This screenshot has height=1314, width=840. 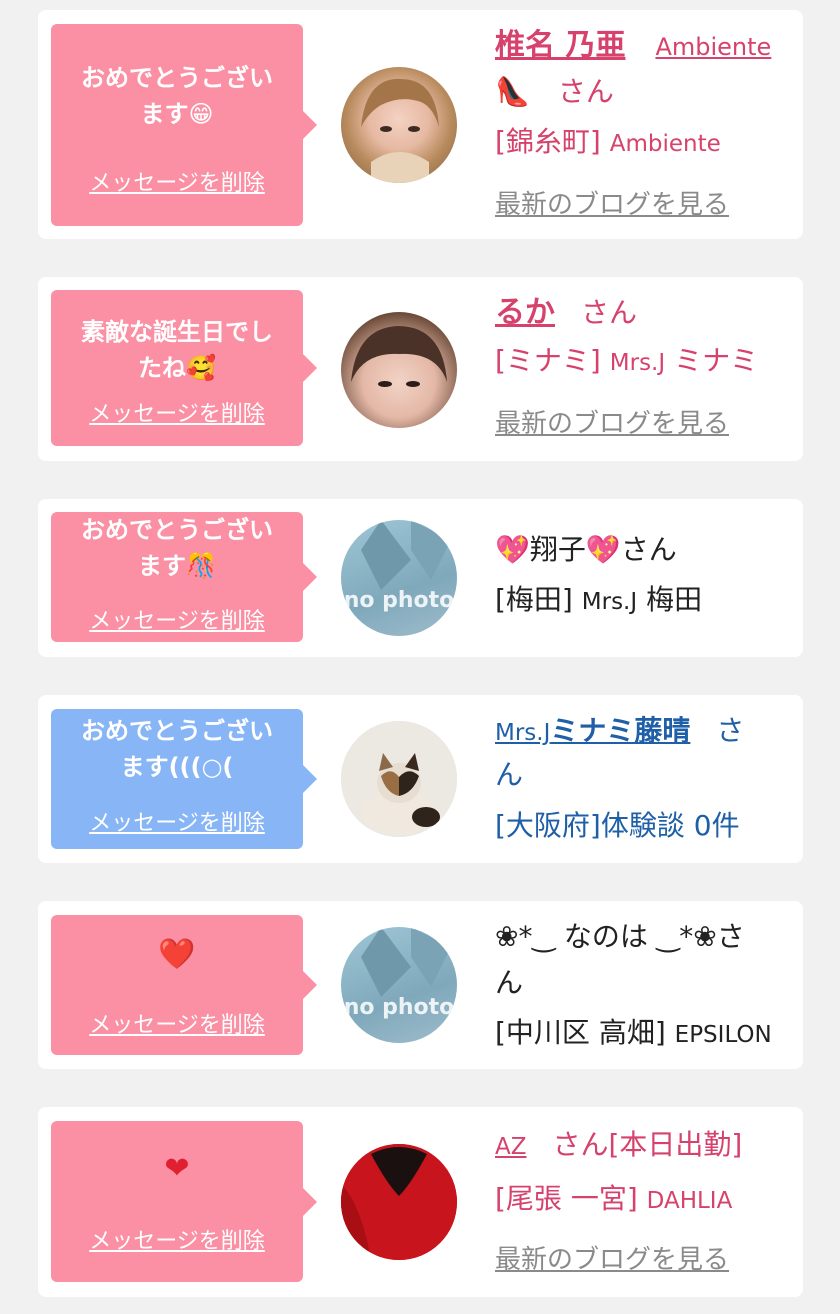 I want to click on shop-label: ミナミ, so click(x=716, y=360).